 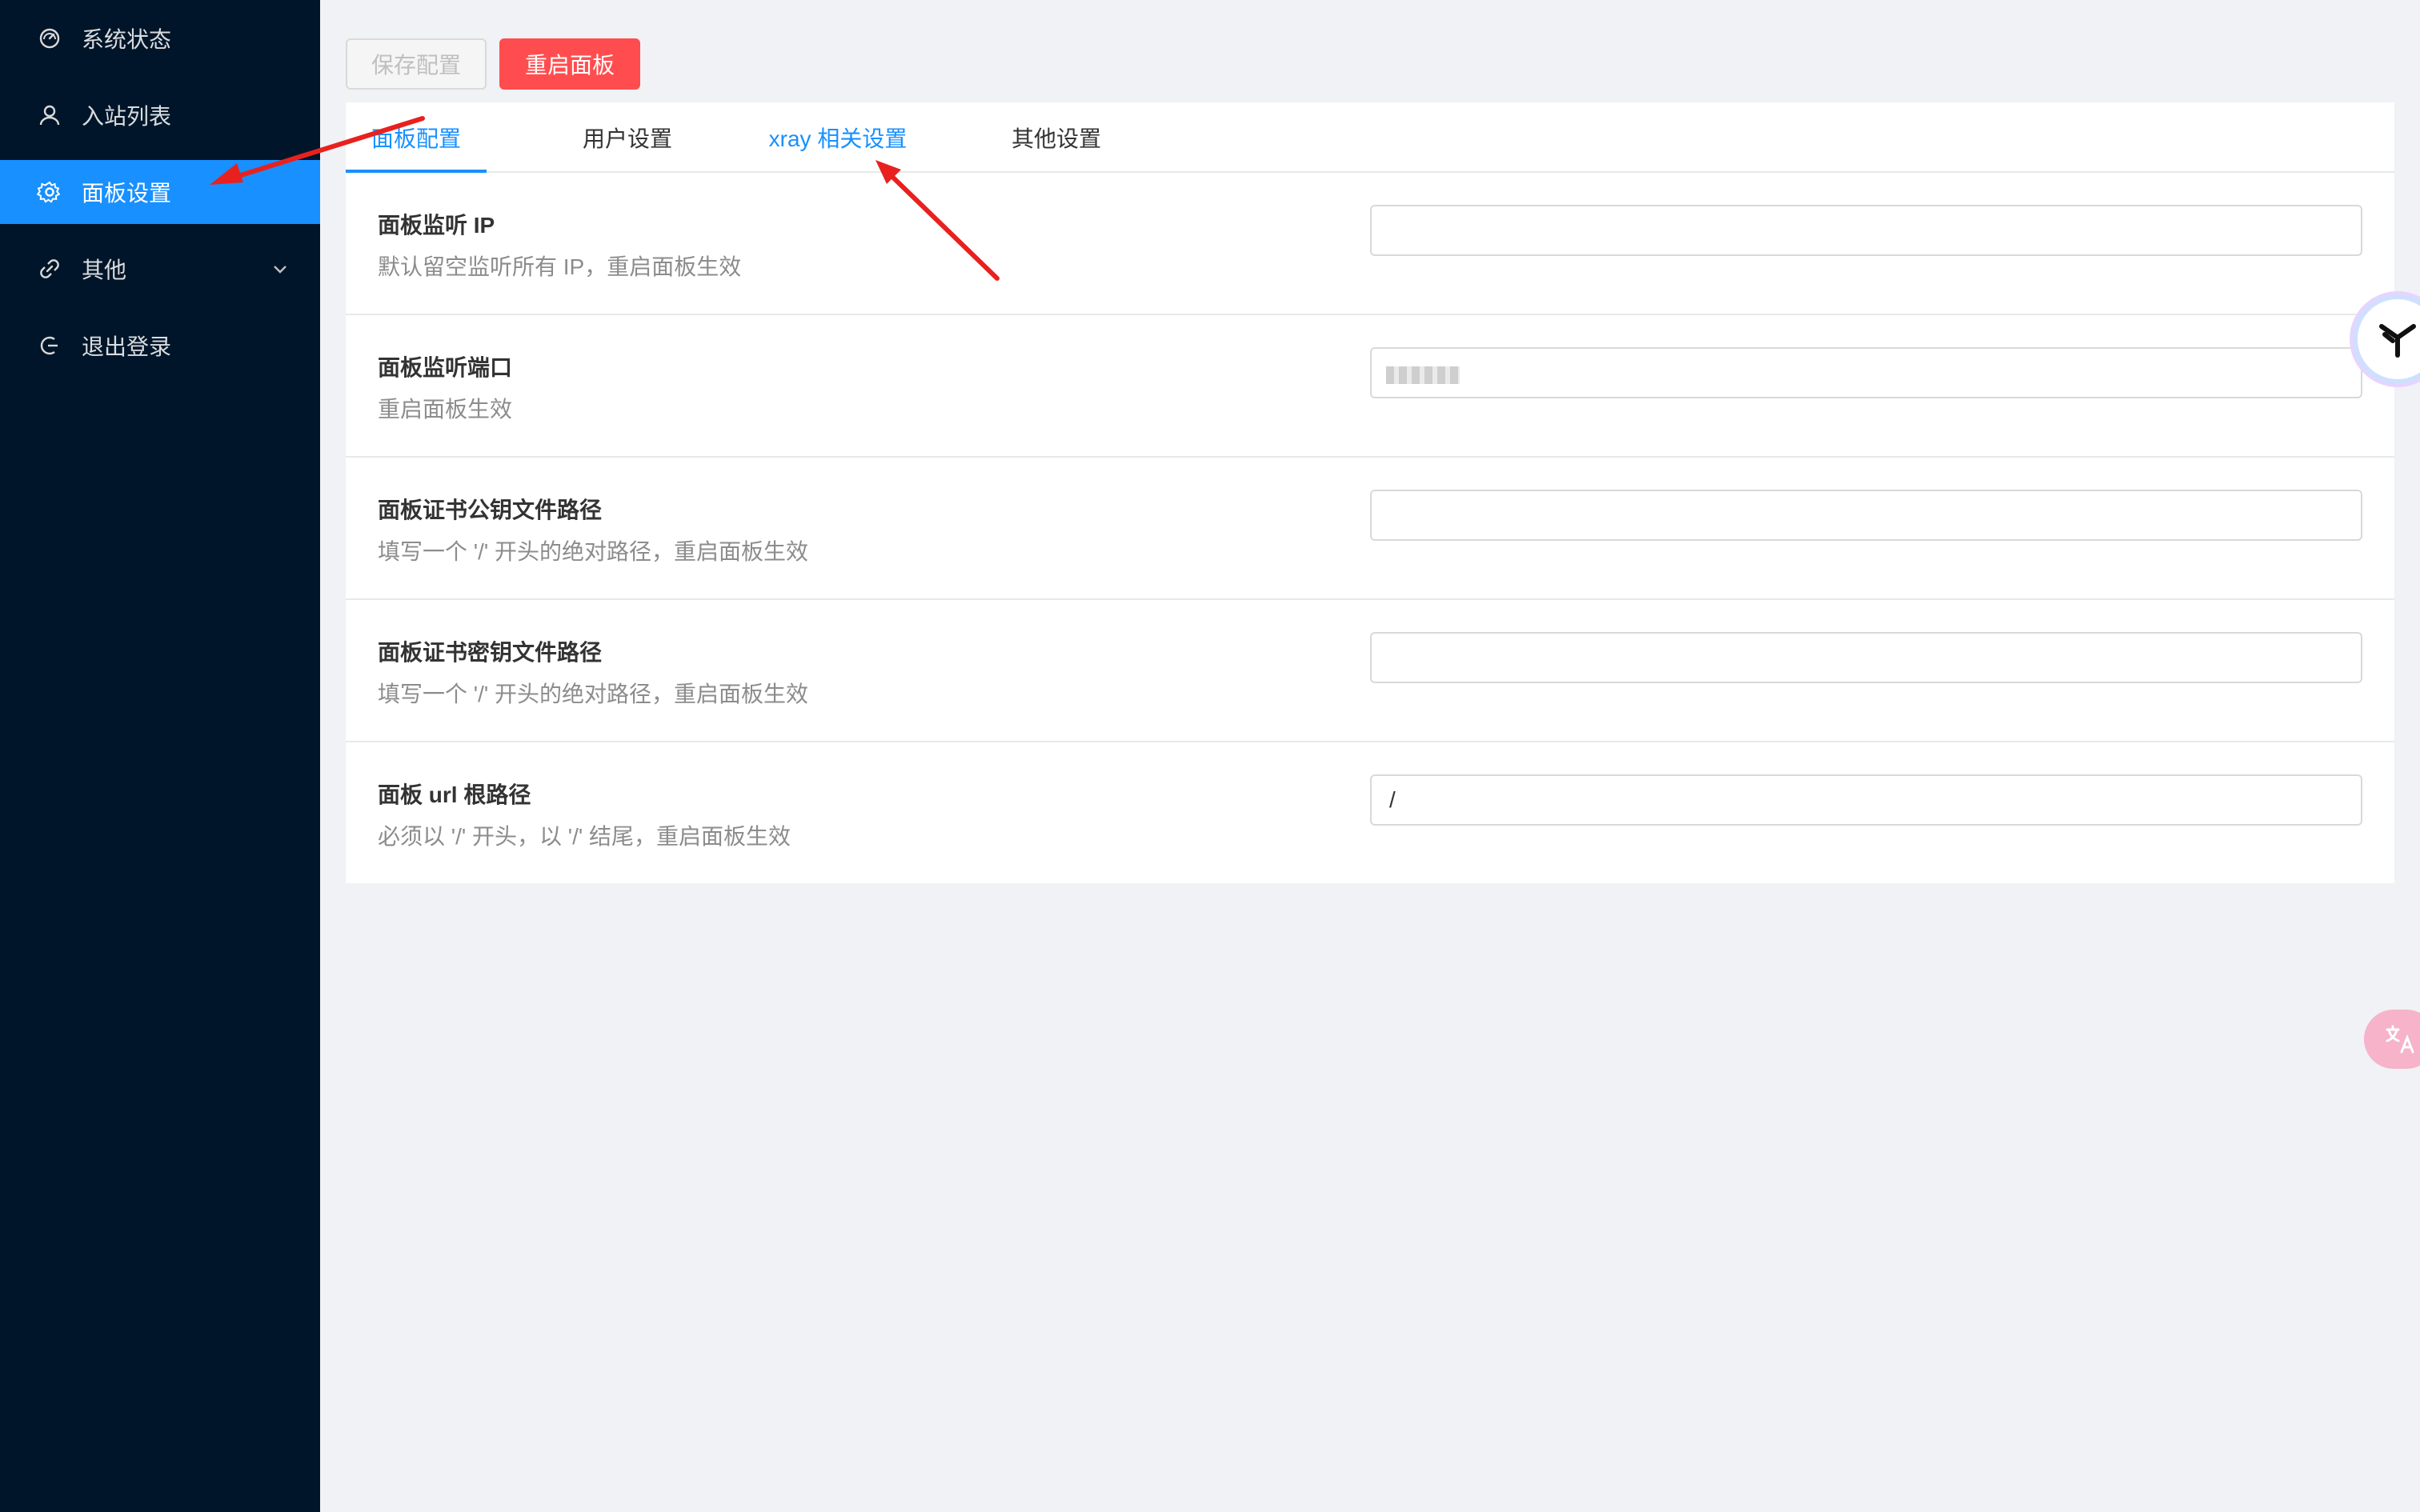 I want to click on setting-row-cert-public-key: 面板证书公钥文件路径 填写一个 '/' 开头的绝对路径，重启面板生效, so click(x=1370, y=529).